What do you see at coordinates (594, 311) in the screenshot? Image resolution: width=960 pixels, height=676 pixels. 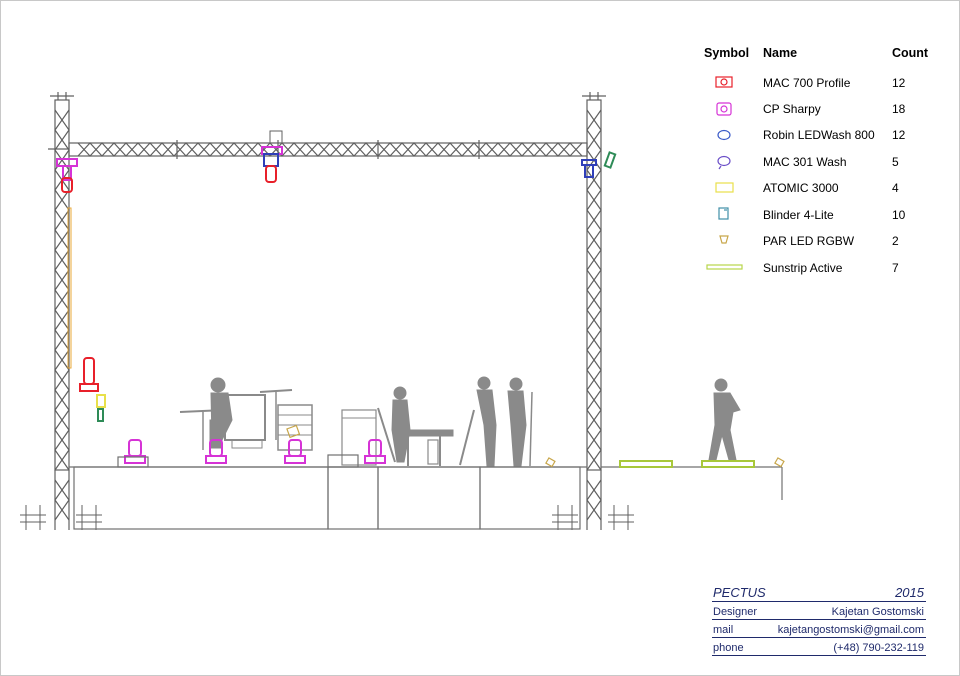 I see `right-truss-tower` at bounding box center [594, 311].